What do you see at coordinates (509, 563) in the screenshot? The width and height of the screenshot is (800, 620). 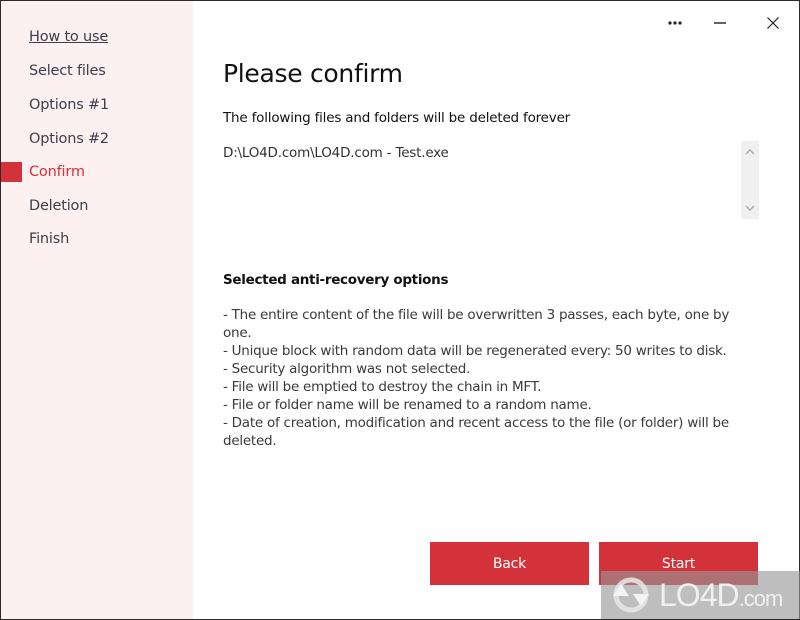 I see `back-button: Back` at bounding box center [509, 563].